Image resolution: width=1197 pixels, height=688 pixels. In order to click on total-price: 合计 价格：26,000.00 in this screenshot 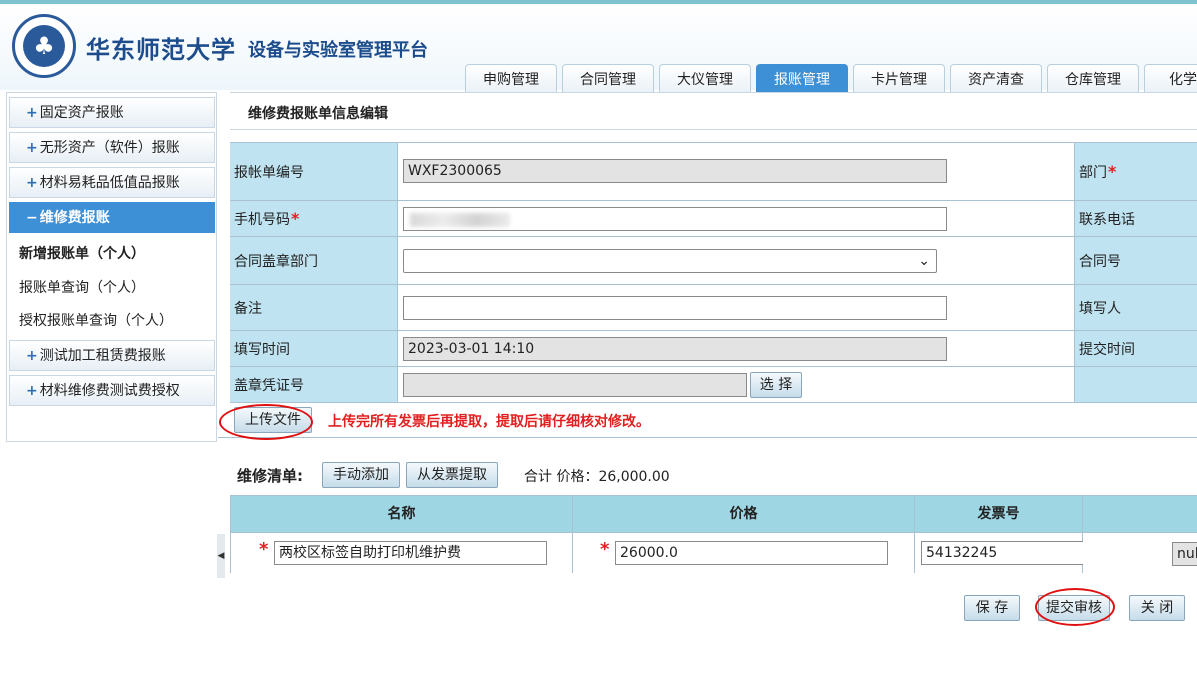, I will do `click(597, 477)`.